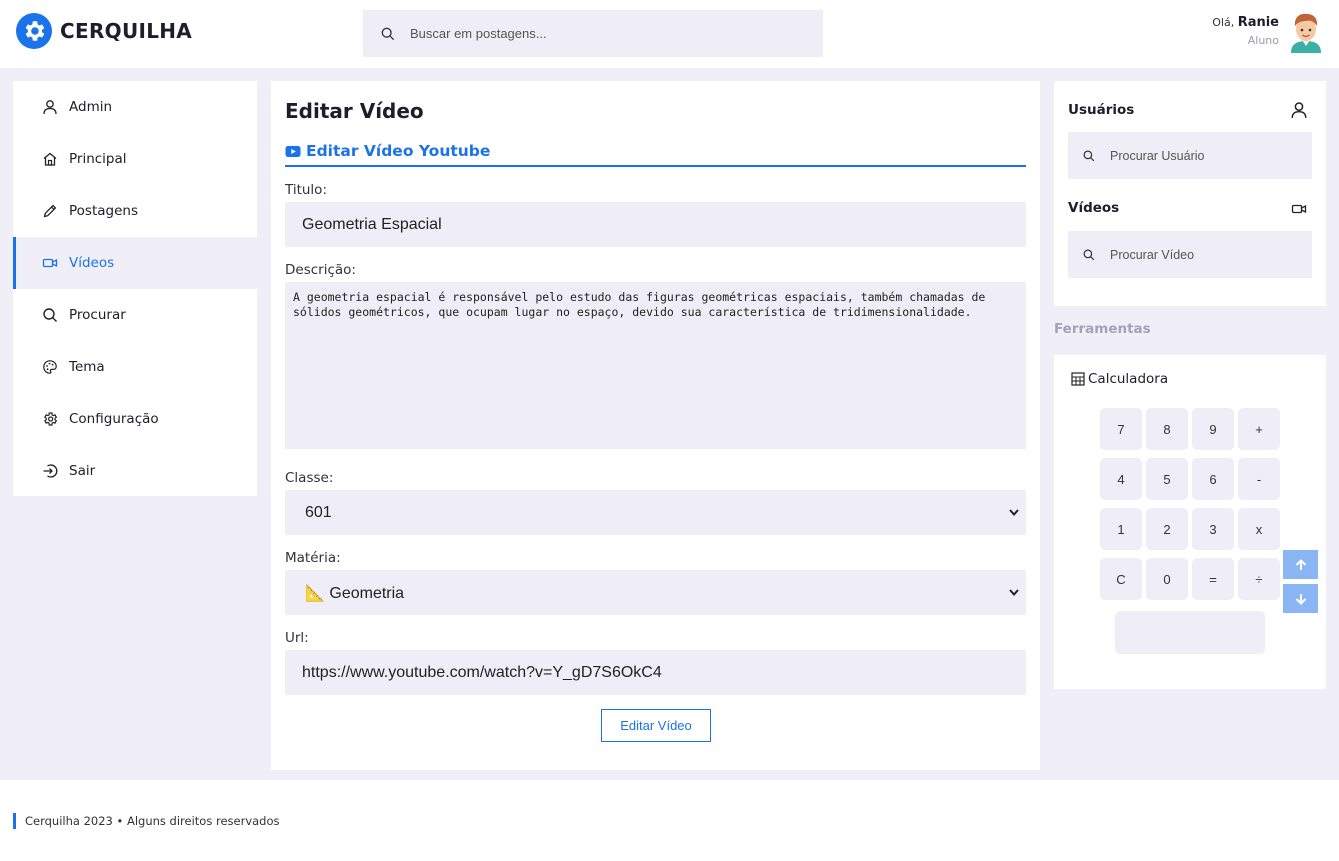  Describe the element at coordinates (355, 593) in the screenshot. I see `subject-select-value: 📐 Geometria` at that location.